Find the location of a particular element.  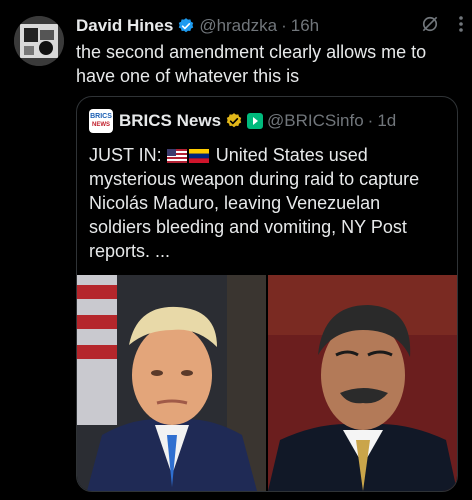

venezuela-flag-icon is located at coordinates (198, 154).